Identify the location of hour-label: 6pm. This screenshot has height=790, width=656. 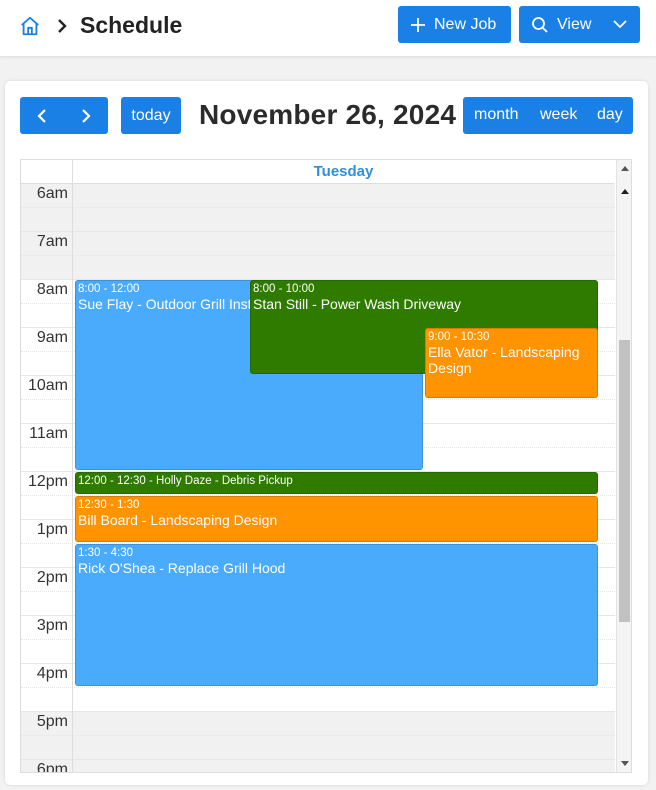
(52, 767).